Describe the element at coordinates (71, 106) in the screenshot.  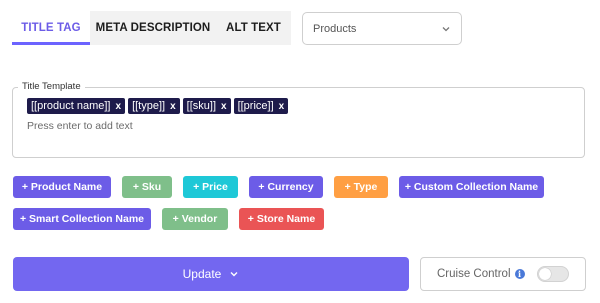
I see `token-label: [[product name]]` at that location.